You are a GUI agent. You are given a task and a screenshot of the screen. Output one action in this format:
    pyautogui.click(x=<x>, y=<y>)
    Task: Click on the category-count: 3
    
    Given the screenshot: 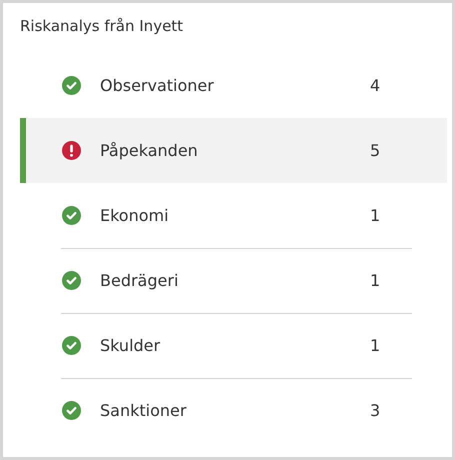 What is the action you would take?
    pyautogui.click(x=375, y=410)
    